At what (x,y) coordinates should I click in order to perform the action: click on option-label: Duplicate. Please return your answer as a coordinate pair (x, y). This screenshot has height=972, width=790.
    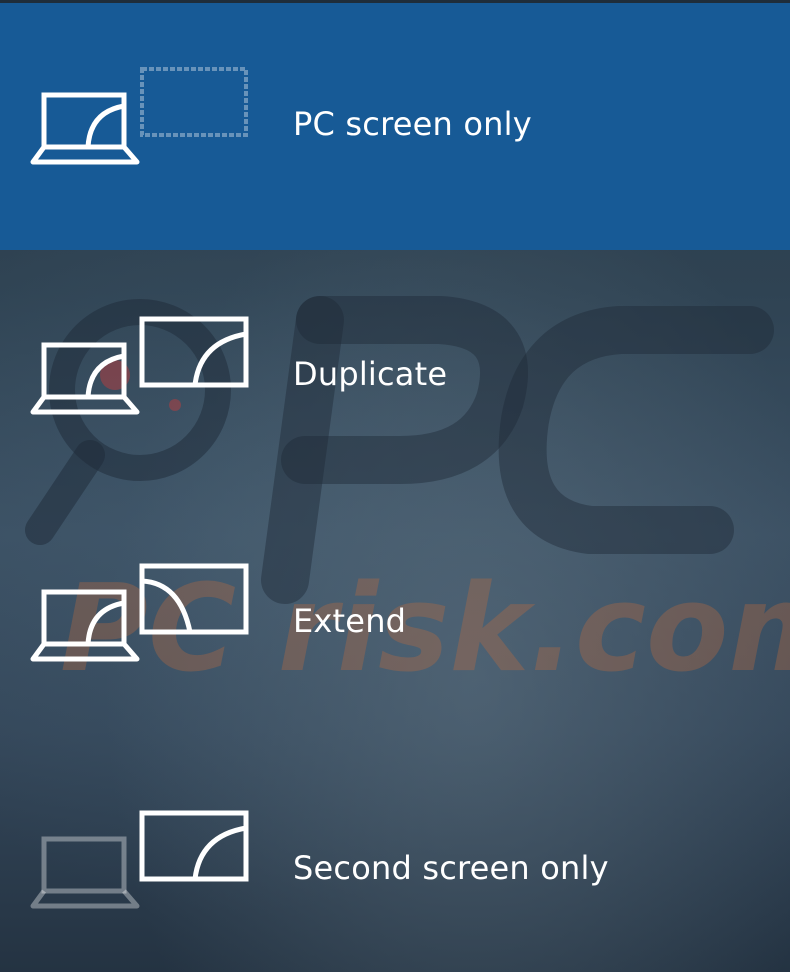
    Looking at the image, I should click on (370, 374).